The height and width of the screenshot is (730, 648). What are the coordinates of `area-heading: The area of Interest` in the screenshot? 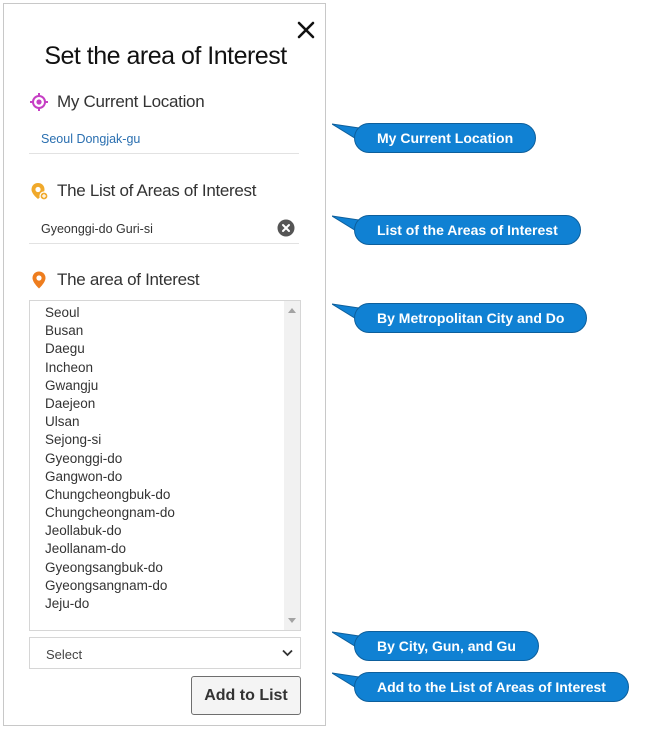 It's located at (114, 280).